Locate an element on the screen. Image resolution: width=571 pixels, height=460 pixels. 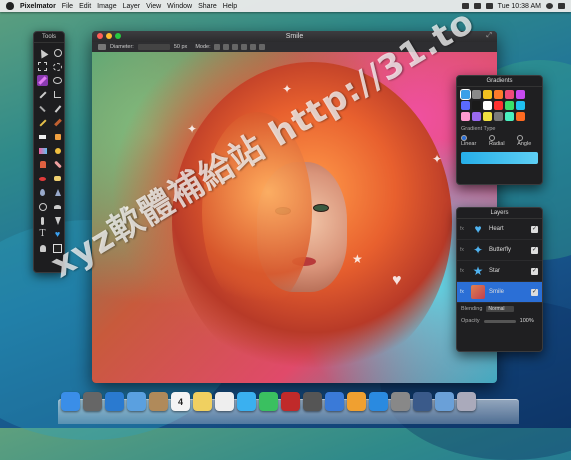
volume-icon is located at coordinates (477, 6).